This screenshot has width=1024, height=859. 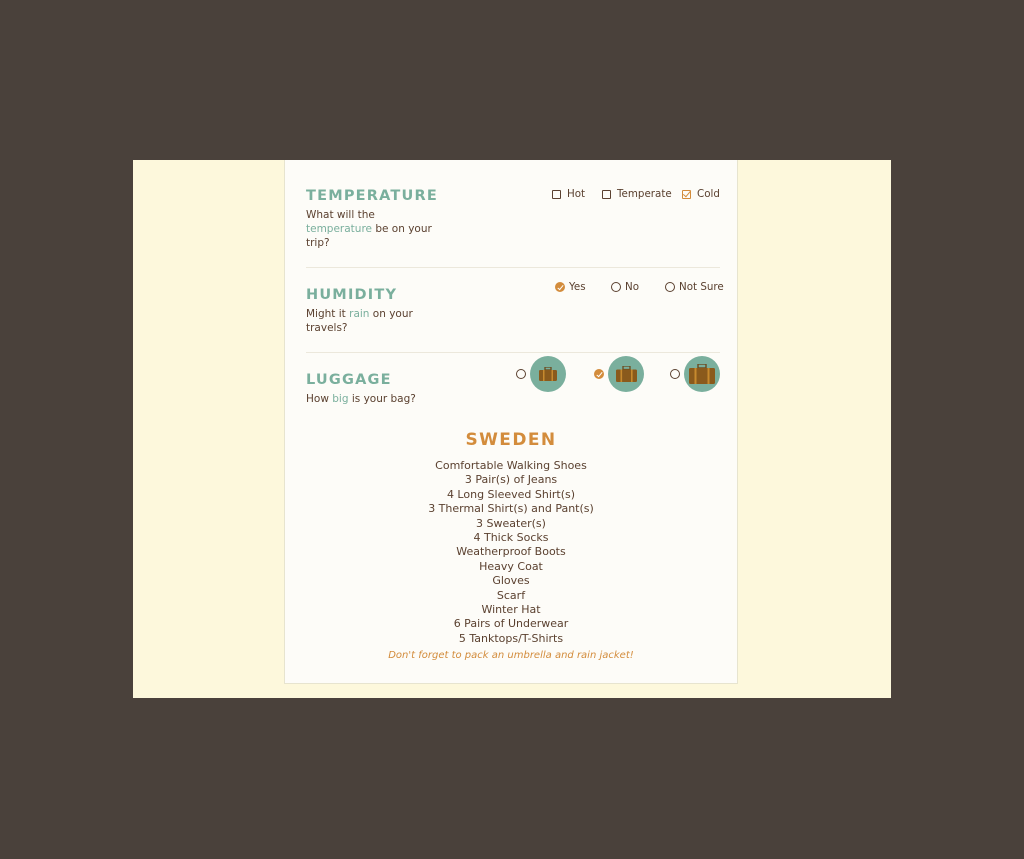 I want to click on cold-checkbox, so click(x=686, y=194).